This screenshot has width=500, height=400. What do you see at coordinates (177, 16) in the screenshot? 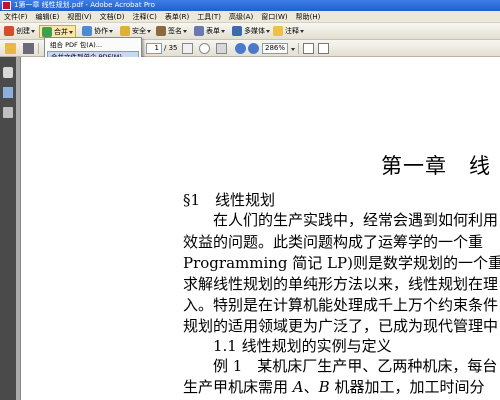
I see `menu-forms: 表单(R)` at bounding box center [177, 16].